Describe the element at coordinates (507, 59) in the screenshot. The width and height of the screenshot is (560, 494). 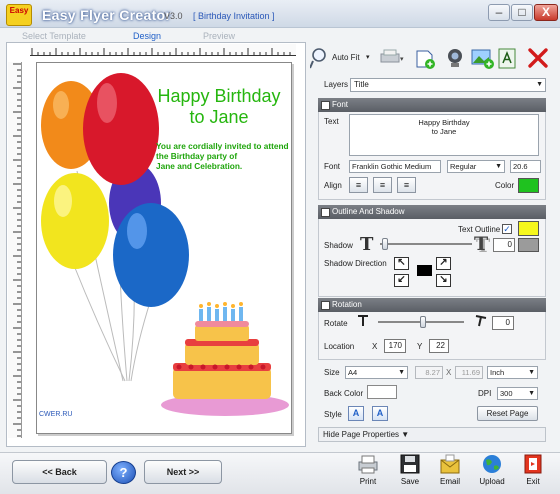
I see `clipart-icon` at that location.